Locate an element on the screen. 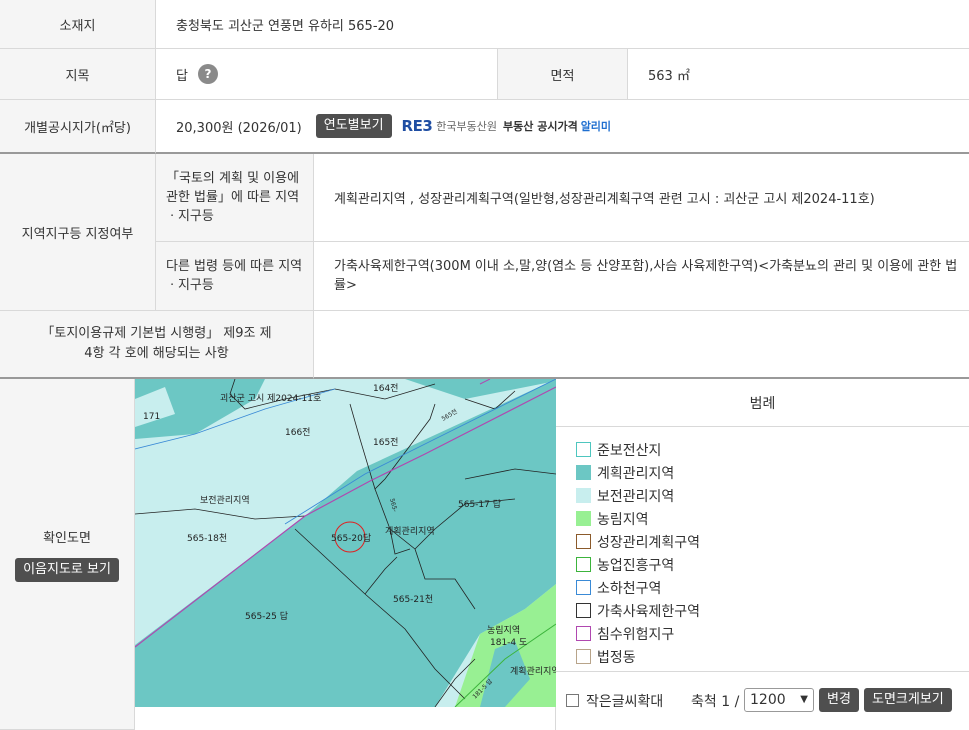  scale-select-value: 1200 is located at coordinates (768, 700).